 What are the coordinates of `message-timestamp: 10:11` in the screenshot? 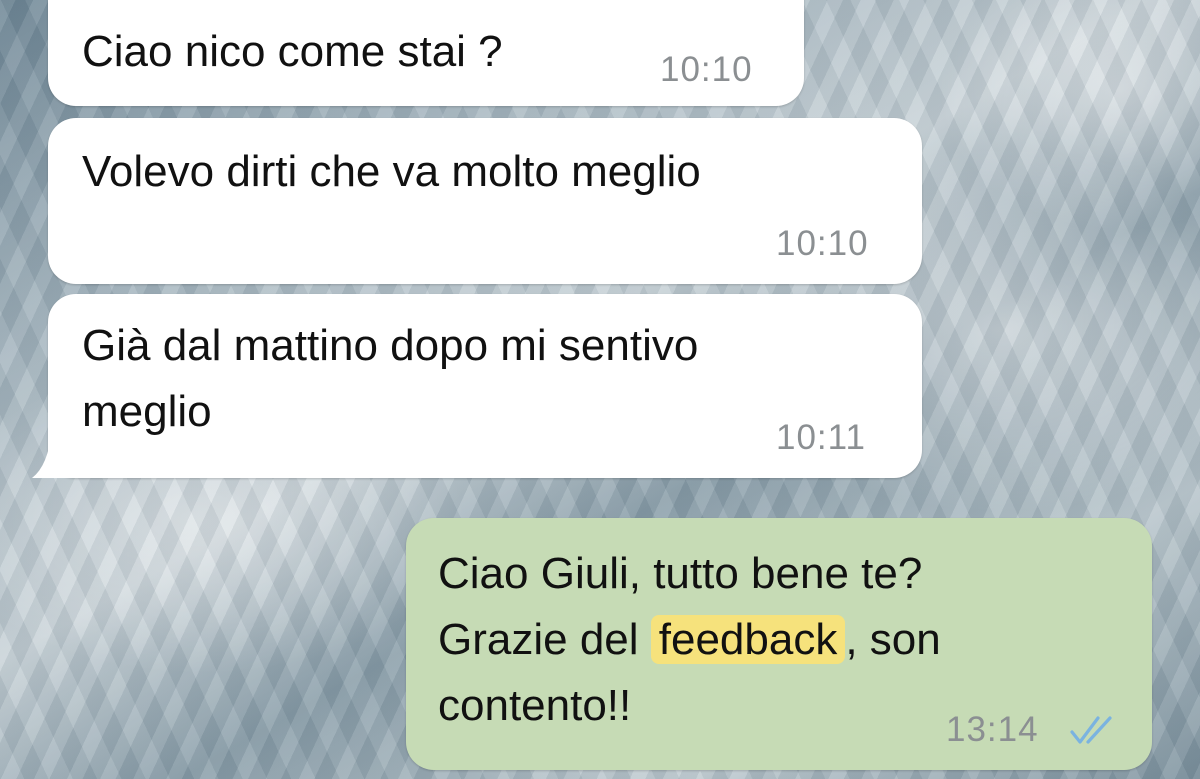 It's located at (821, 437).